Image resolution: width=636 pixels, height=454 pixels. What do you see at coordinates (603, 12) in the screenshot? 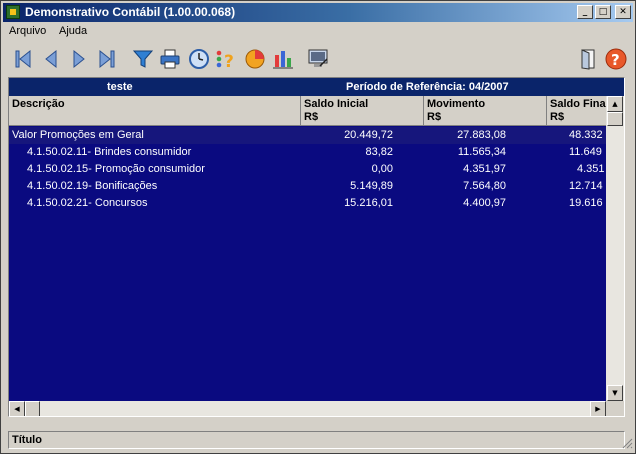
I see `maximize-button: □` at bounding box center [603, 12].